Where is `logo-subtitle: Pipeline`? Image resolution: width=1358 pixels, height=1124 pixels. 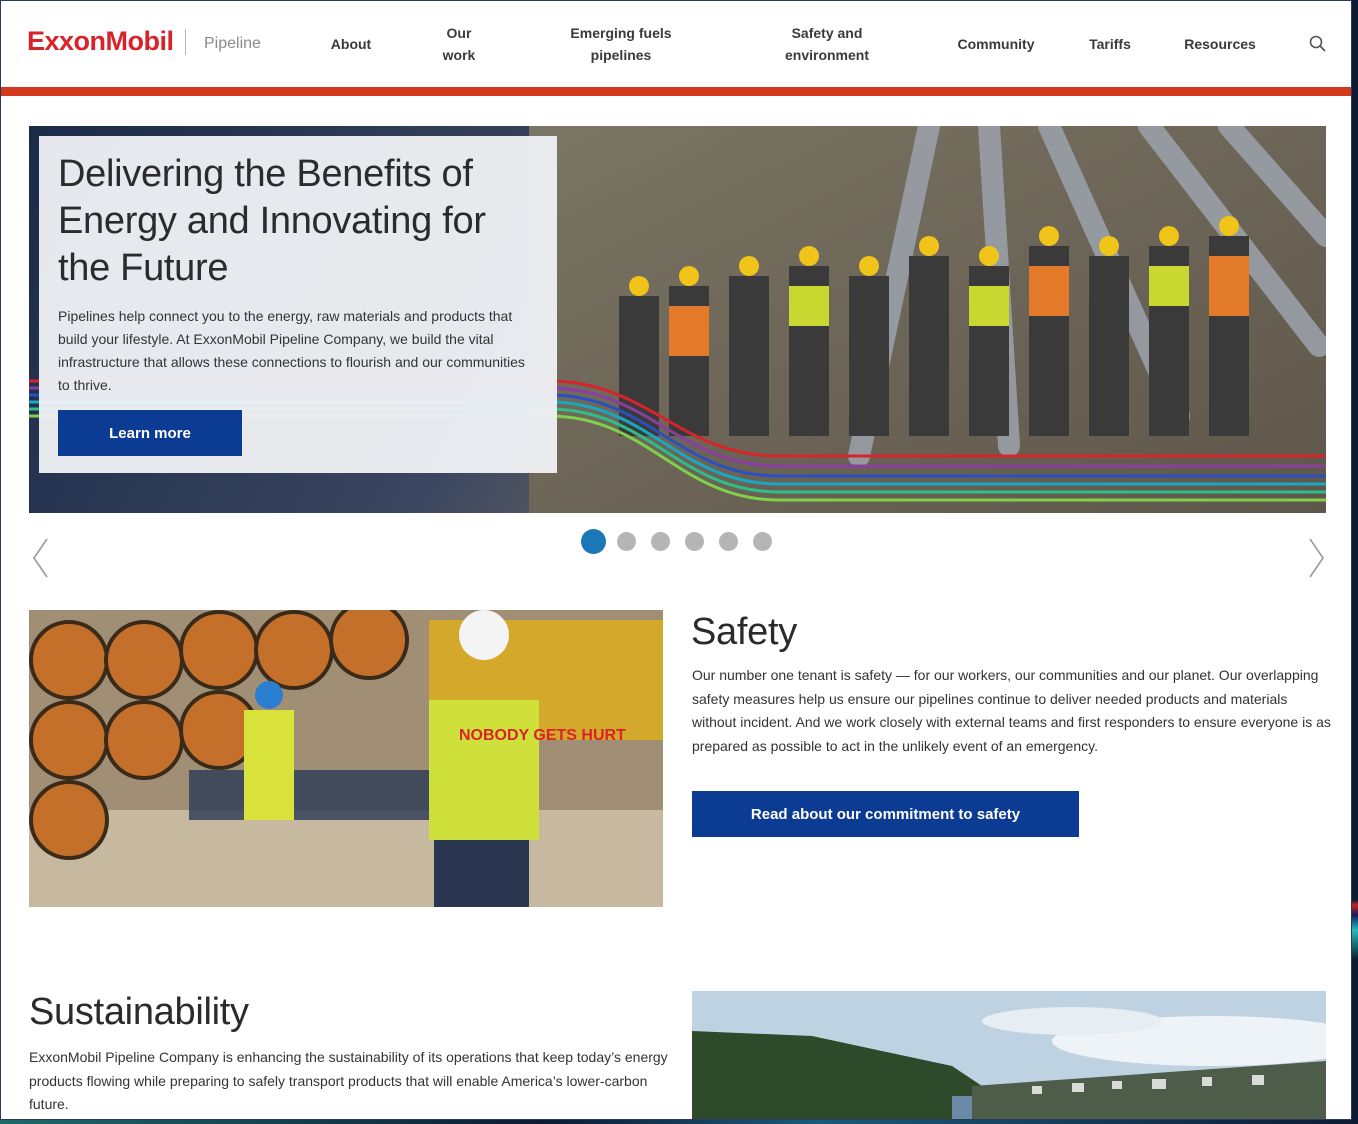 logo-subtitle: Pipeline is located at coordinates (232, 44).